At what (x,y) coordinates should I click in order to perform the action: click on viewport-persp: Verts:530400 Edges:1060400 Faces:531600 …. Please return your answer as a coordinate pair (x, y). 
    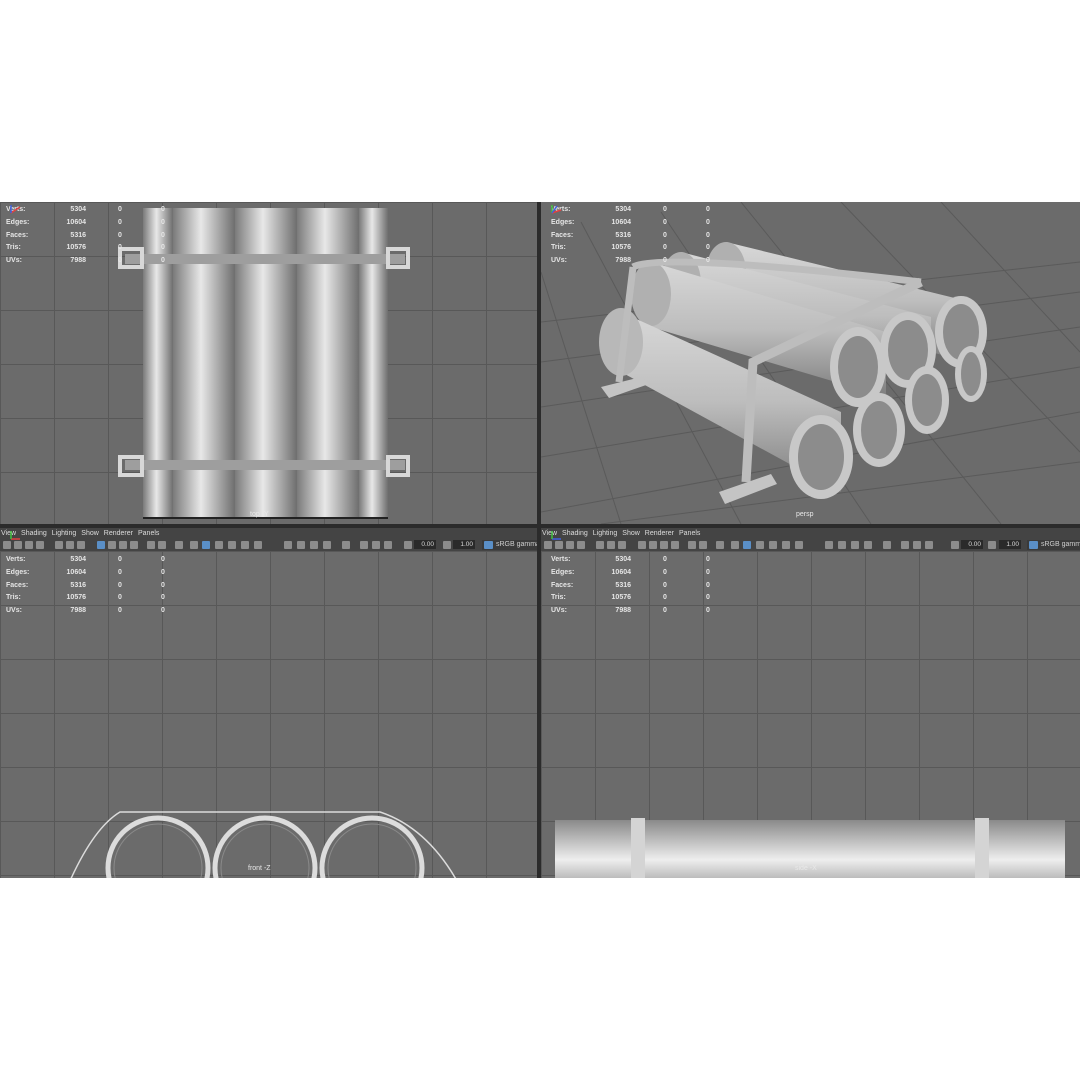
    Looking at the image, I should click on (810, 363).